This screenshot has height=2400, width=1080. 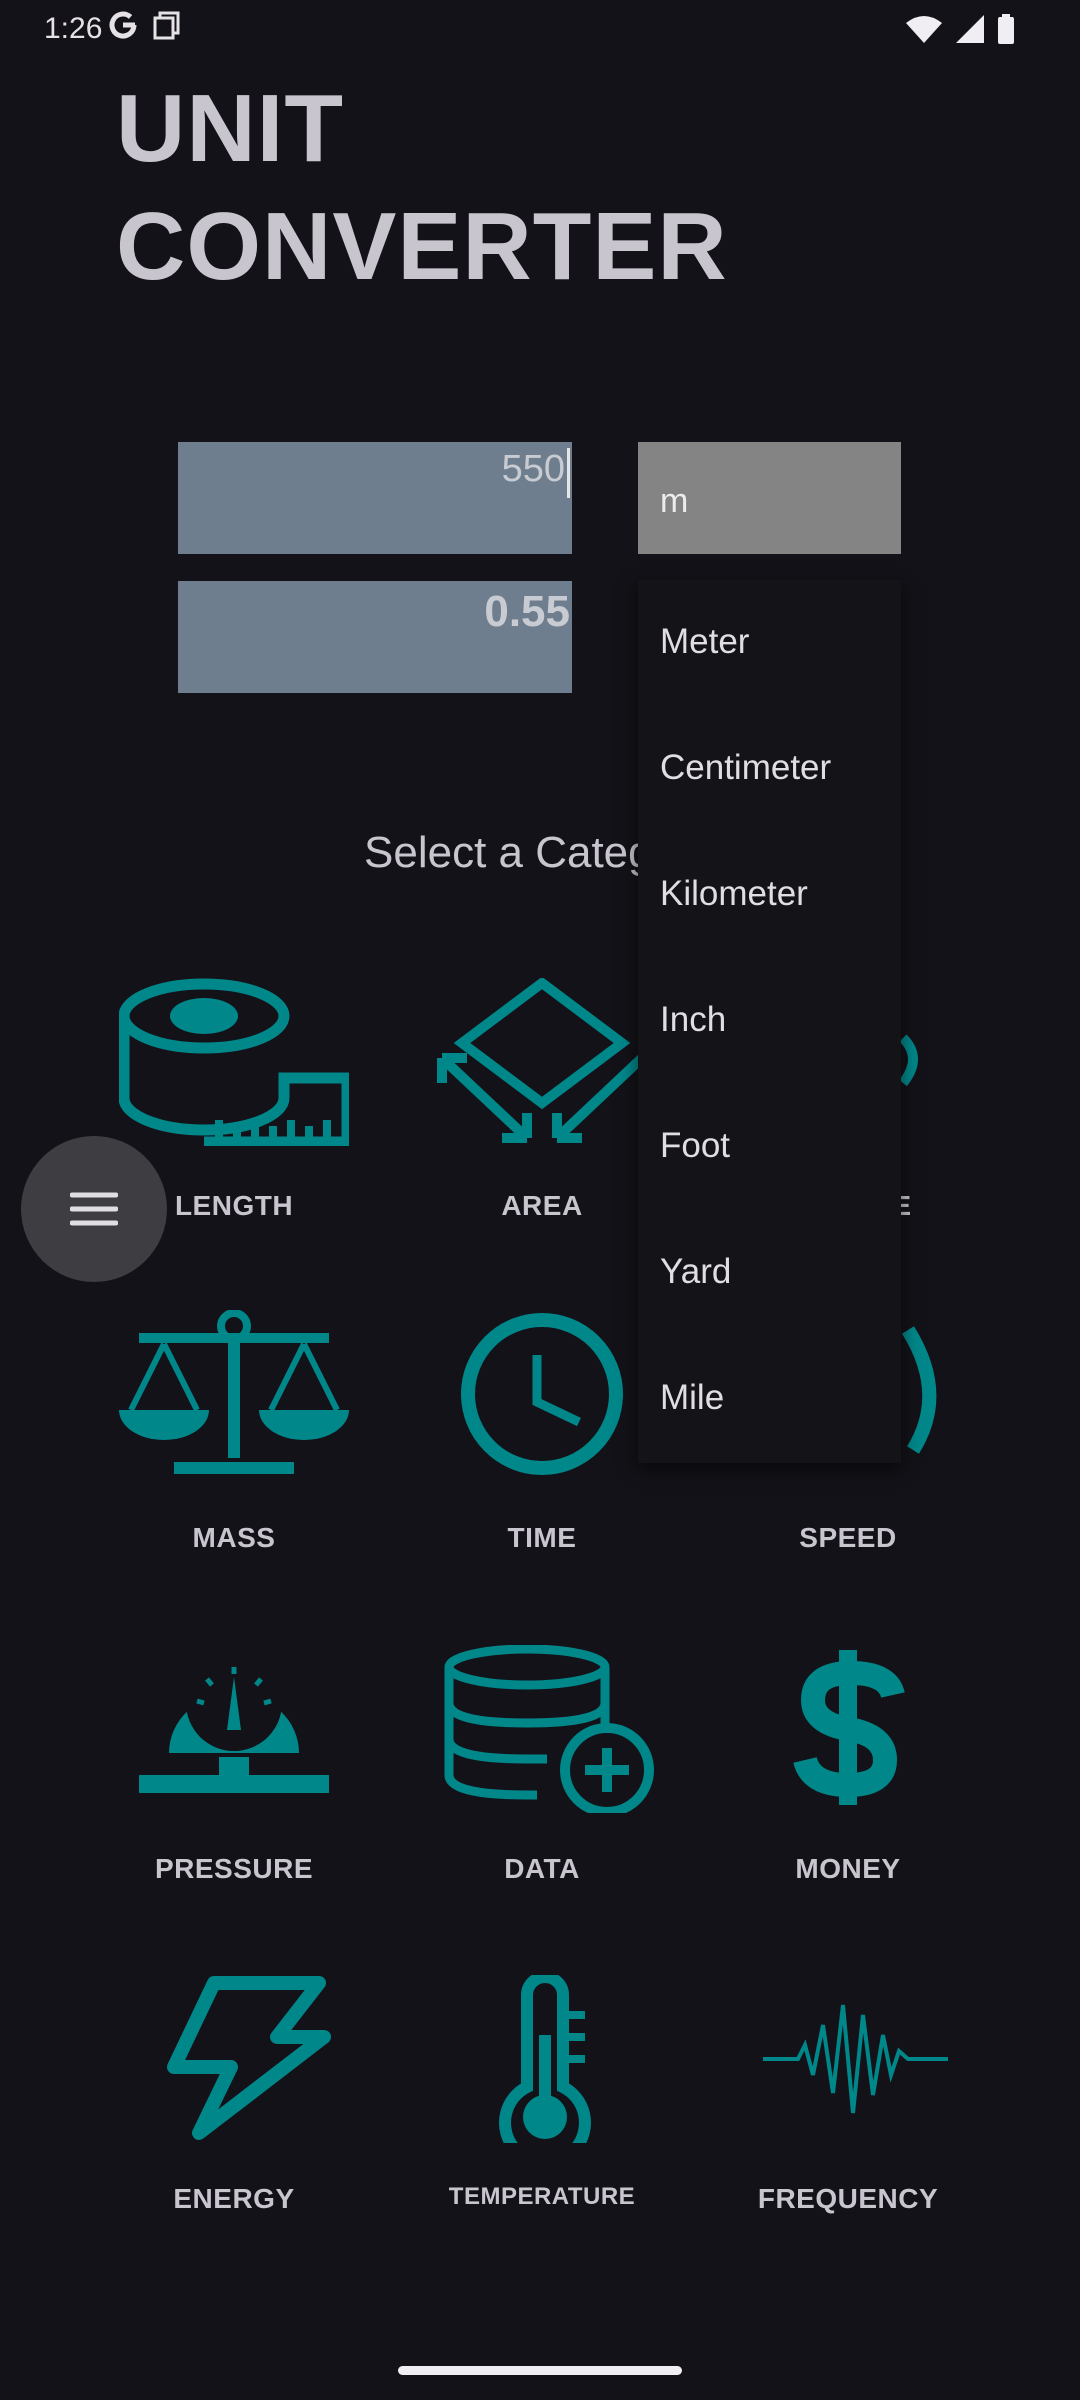 I want to click on input-value-field: 550, so click(x=375, y=498).